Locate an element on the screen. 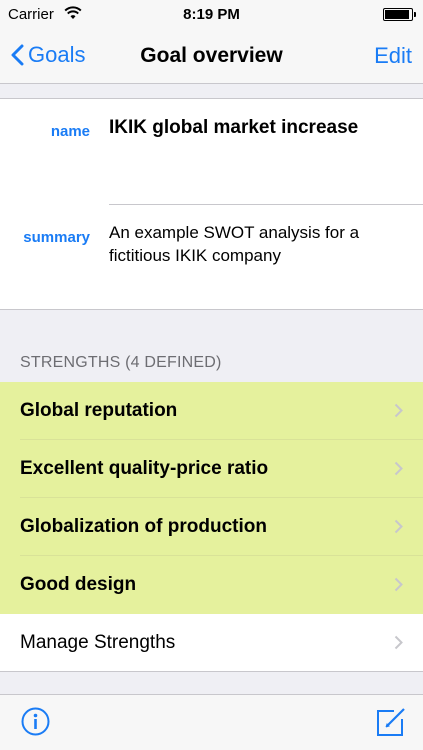  strength-label: Globalization of production is located at coordinates (143, 526).